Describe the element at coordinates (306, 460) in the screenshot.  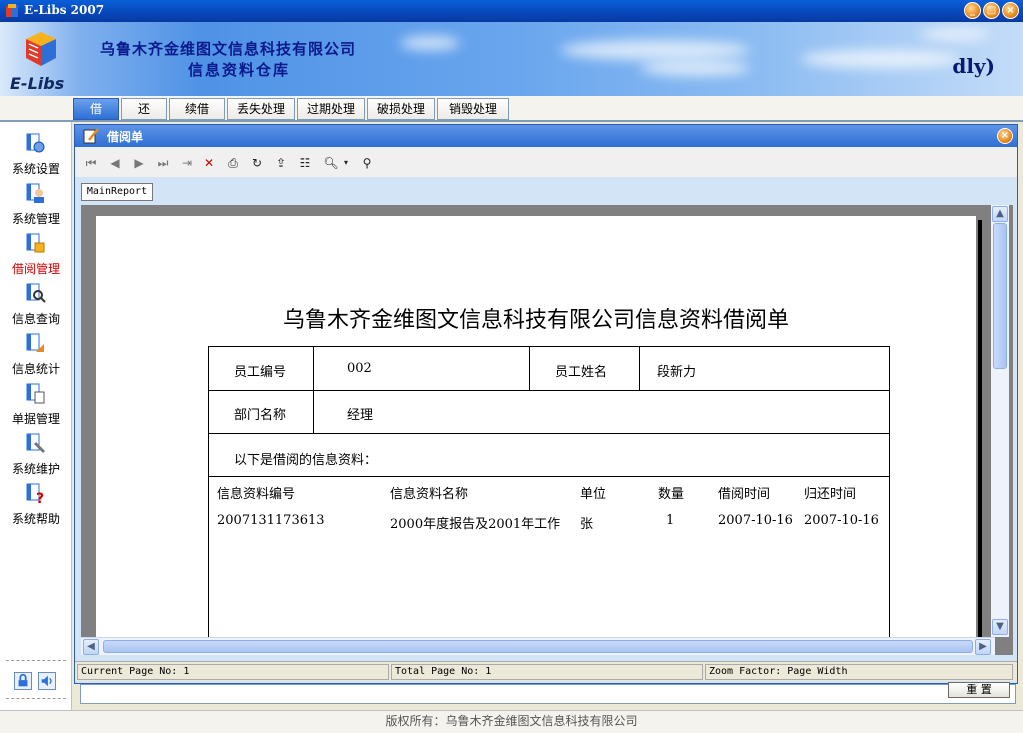
I see `intro-text: 以下是借阅的信息资料：` at that location.